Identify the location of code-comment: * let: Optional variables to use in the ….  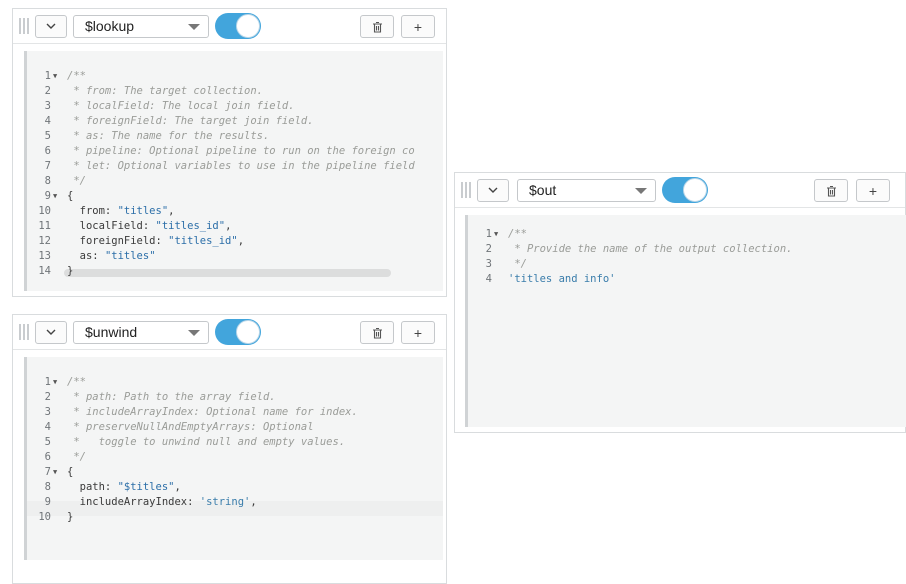
(241, 166).